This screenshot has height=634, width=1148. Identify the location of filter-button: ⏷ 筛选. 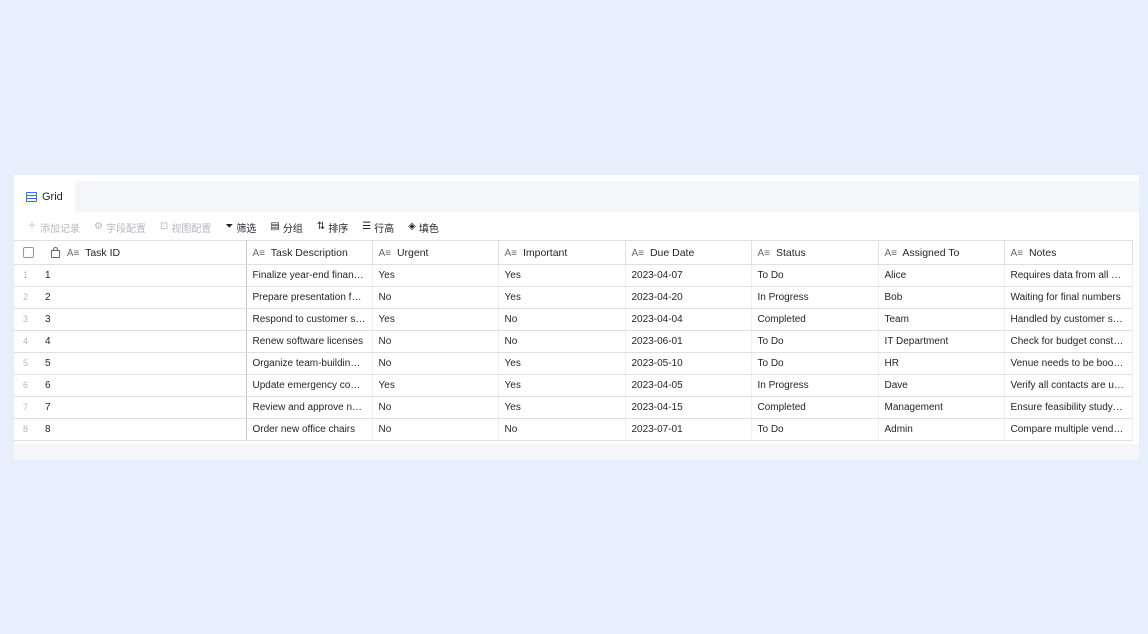
(240, 227).